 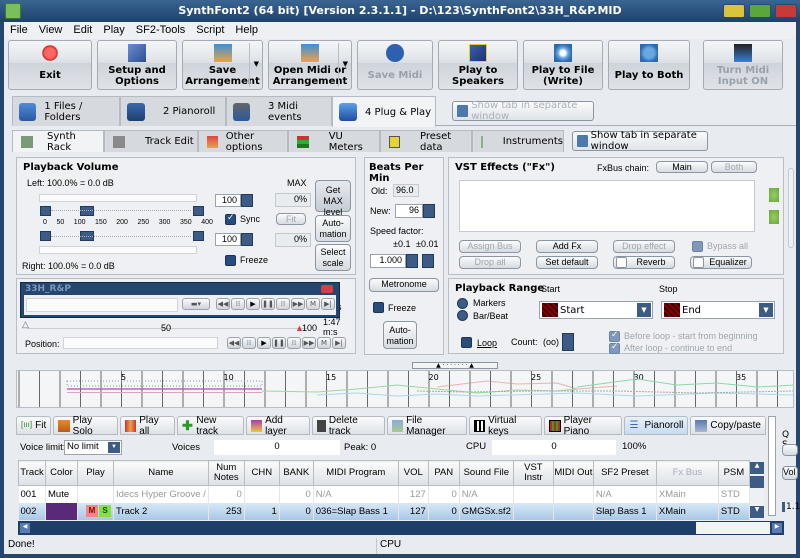 What do you see at coordinates (518, 141) in the screenshot?
I see `tab-instruments: Instruments` at bounding box center [518, 141].